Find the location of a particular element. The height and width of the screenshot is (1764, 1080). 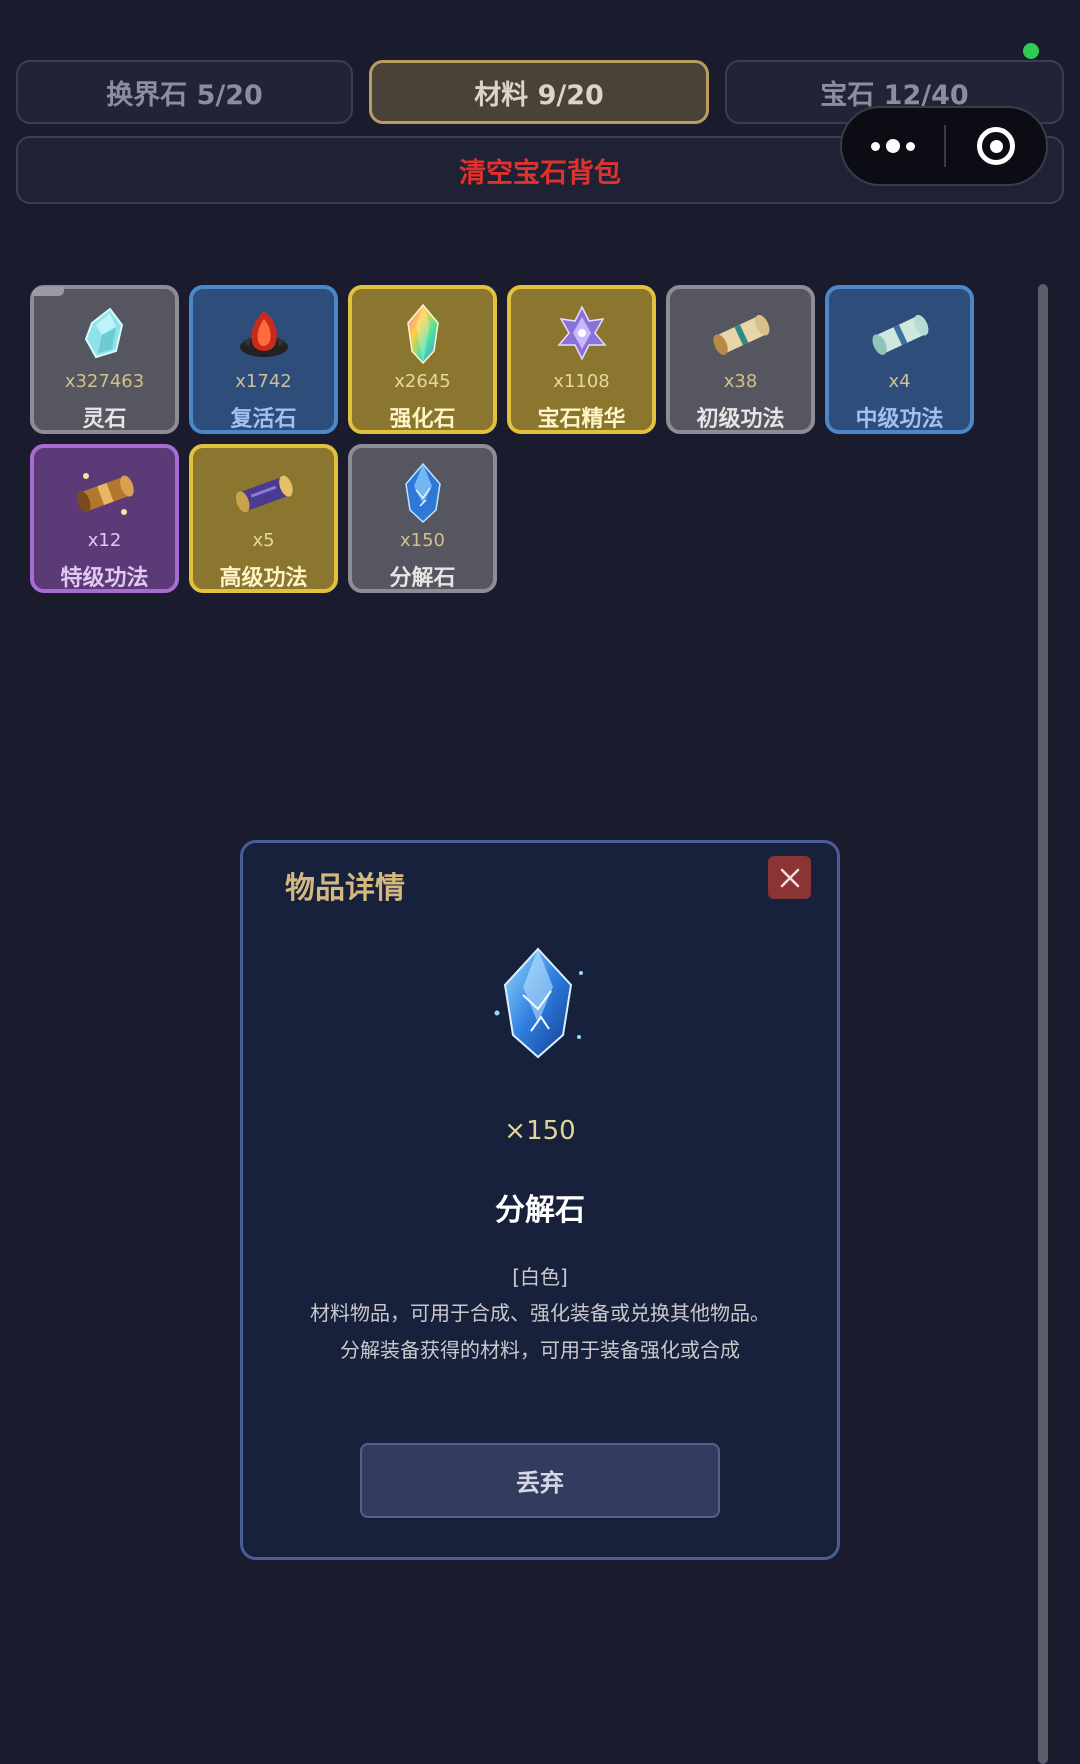

close-icon is located at coordinates (789, 877).